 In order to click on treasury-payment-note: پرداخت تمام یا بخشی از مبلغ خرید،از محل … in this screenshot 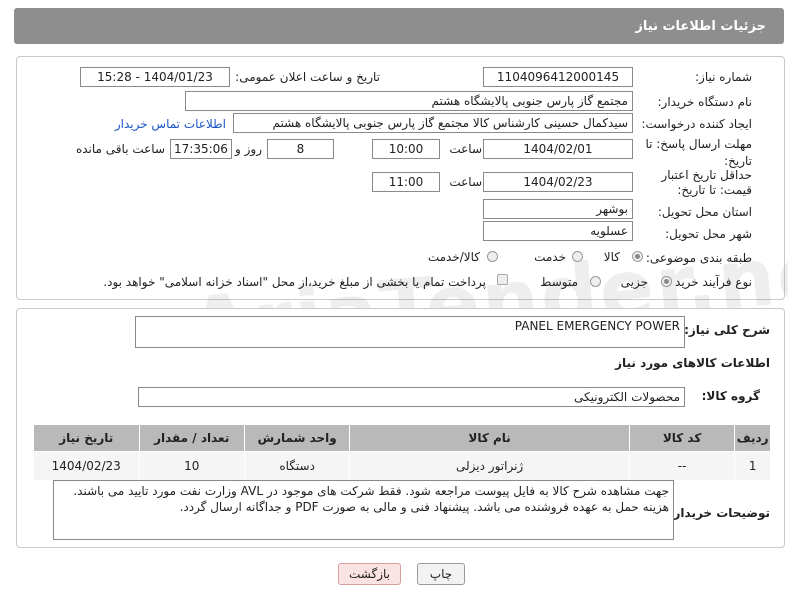, I will do `click(294, 282)`.